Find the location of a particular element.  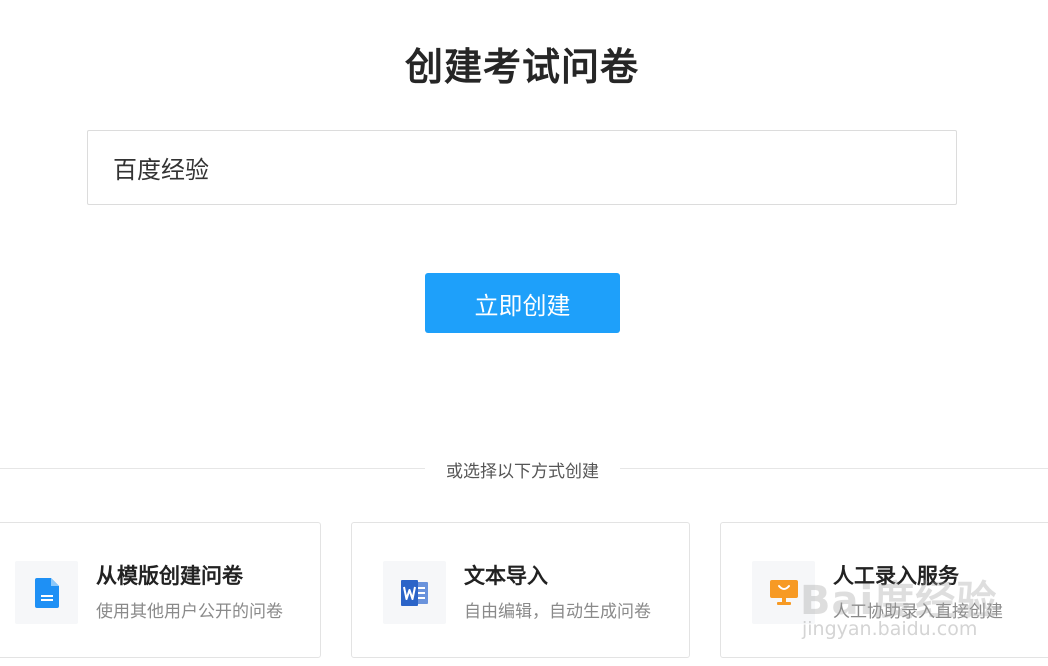

service-icon is located at coordinates (783, 592).